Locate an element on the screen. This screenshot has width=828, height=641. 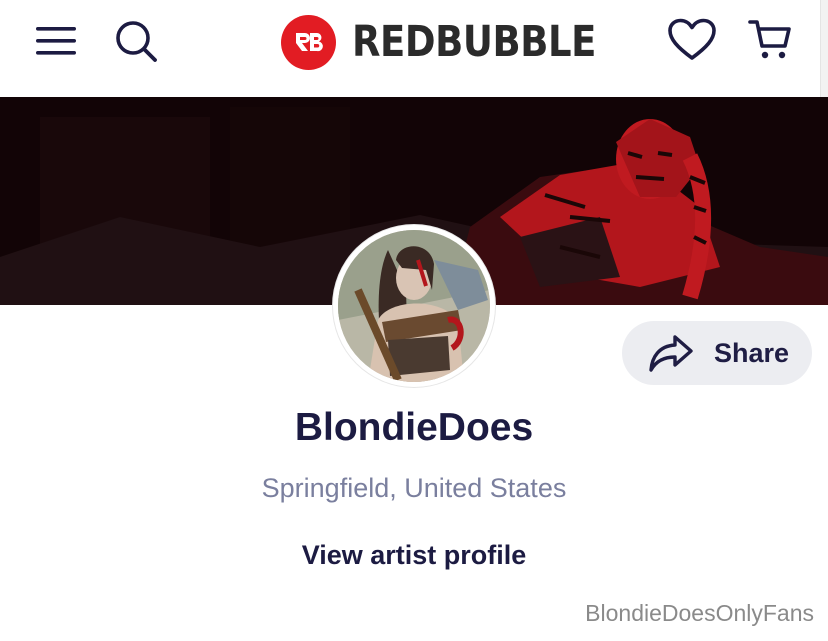
cart-icon is located at coordinates (769, 39).